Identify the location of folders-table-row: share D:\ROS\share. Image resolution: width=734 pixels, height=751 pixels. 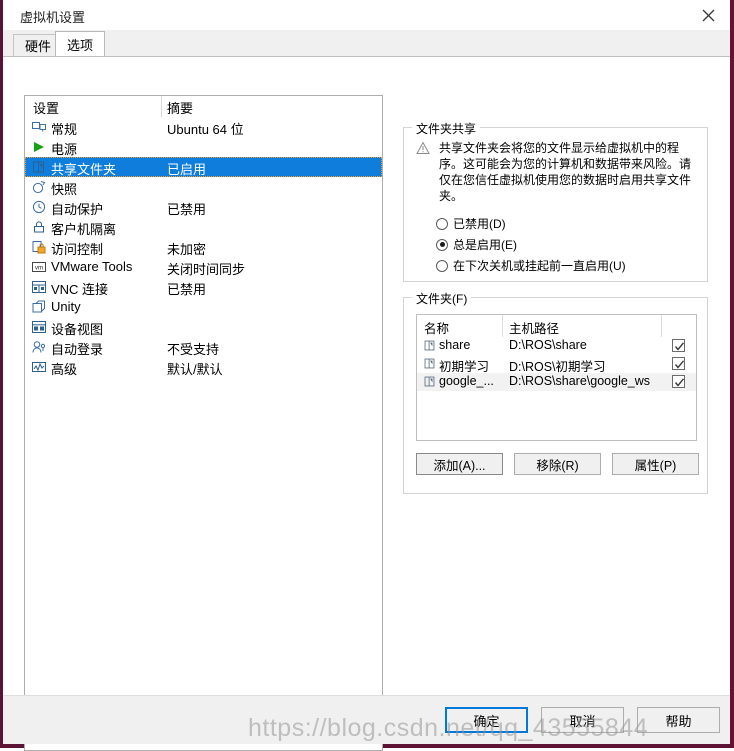
(556, 346).